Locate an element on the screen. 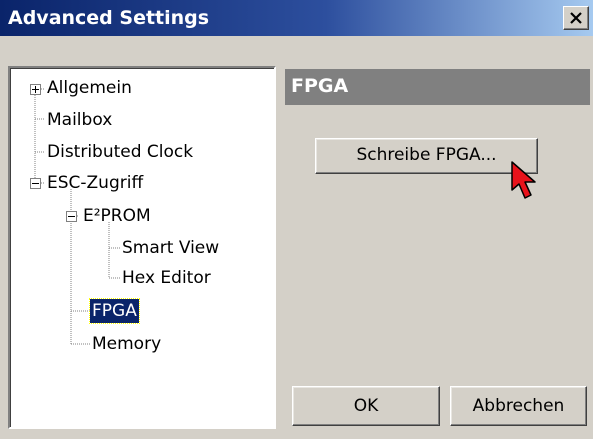 Image resolution: width=593 pixels, height=439 pixels. tree-item-fpga: FPGA is located at coordinates (114, 311).